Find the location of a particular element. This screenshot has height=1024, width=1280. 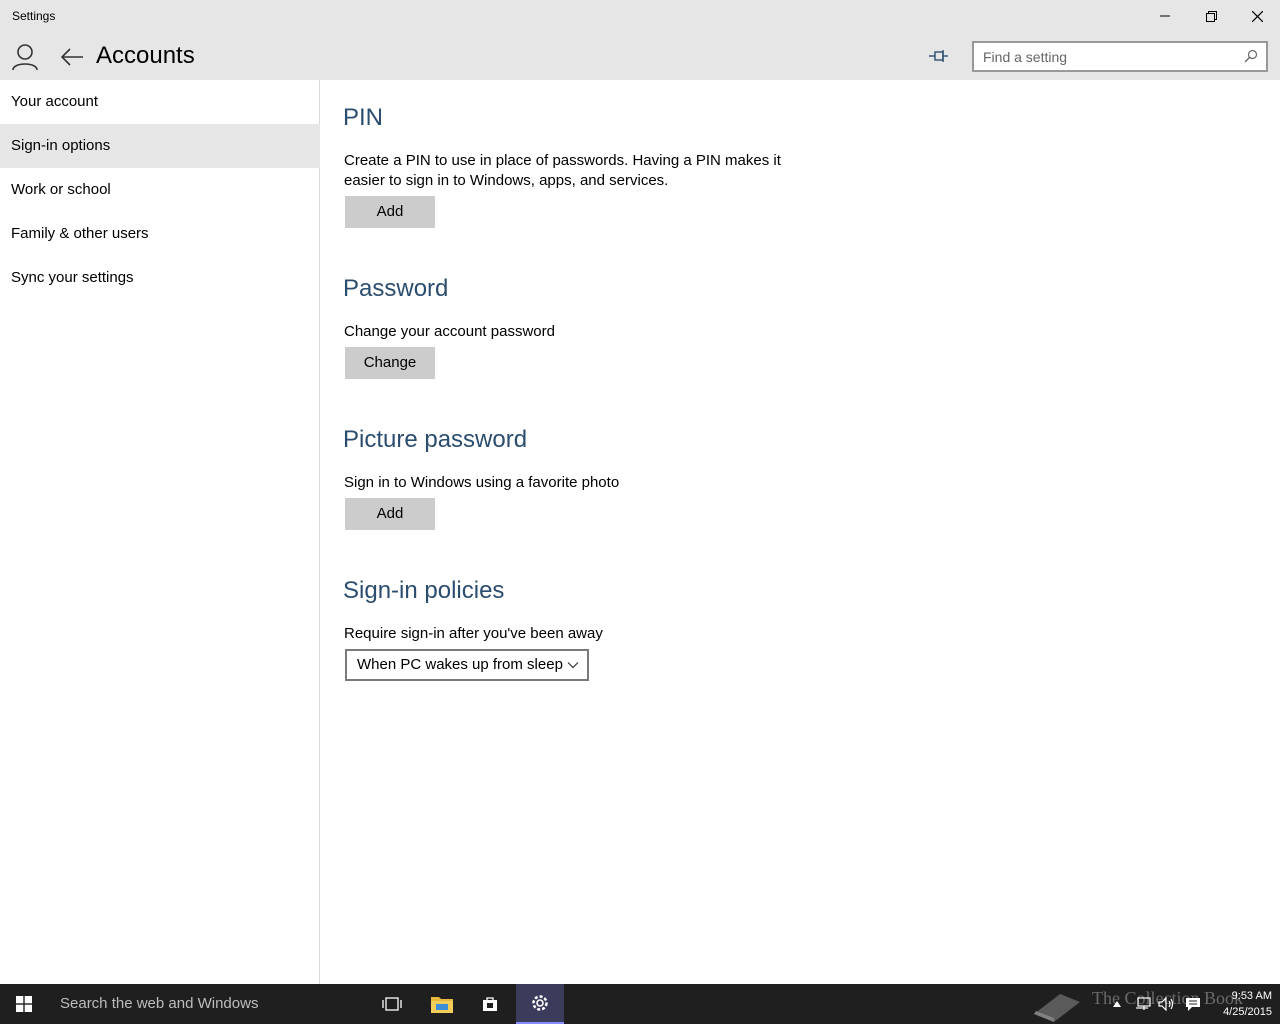

pin-add-button: Add is located at coordinates (390, 212).